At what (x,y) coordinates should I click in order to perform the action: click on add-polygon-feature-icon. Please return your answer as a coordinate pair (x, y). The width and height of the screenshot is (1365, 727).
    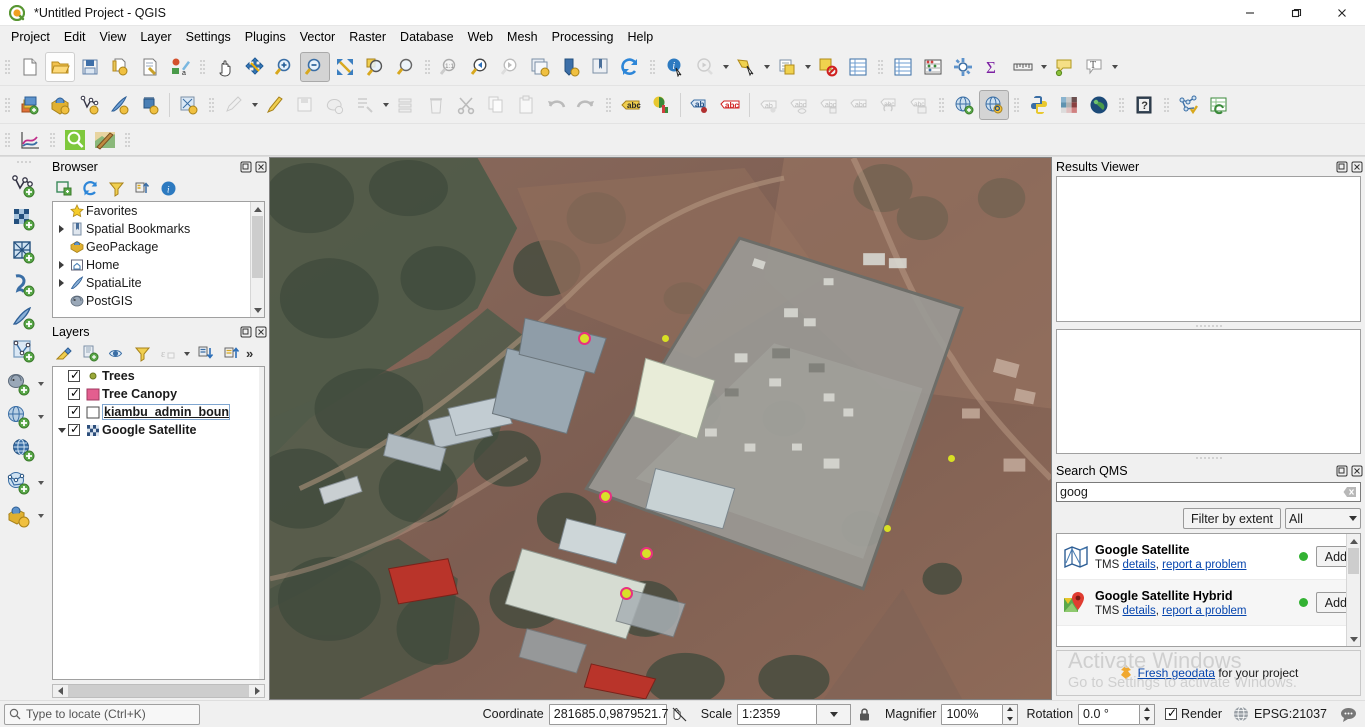
    Looking at the image, I should click on (335, 105).